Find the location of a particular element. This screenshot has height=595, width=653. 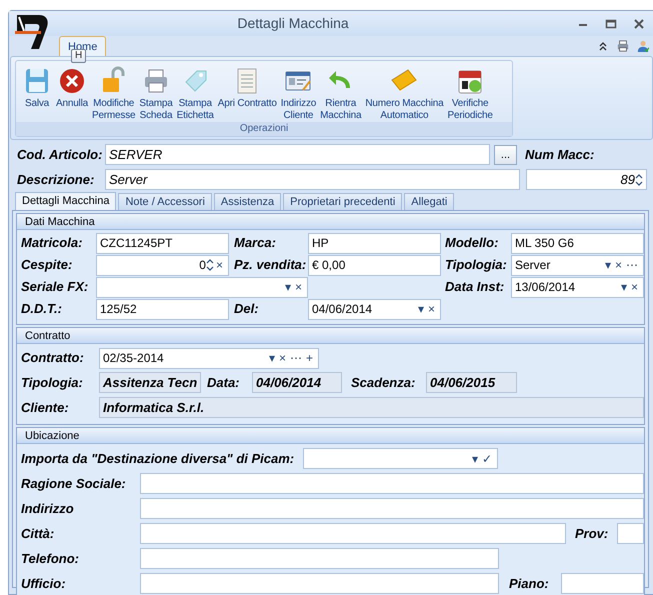

field-label: Cod. Articolo: is located at coordinates (60, 155).